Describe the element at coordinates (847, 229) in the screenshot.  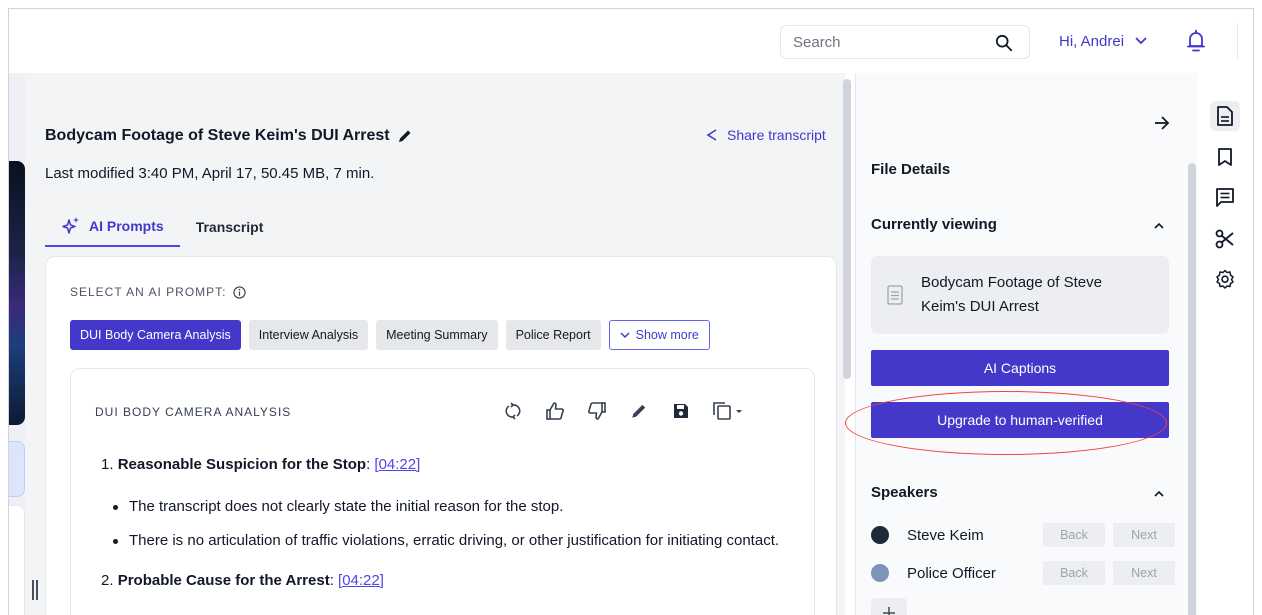
I see `main-scrollbar` at that location.